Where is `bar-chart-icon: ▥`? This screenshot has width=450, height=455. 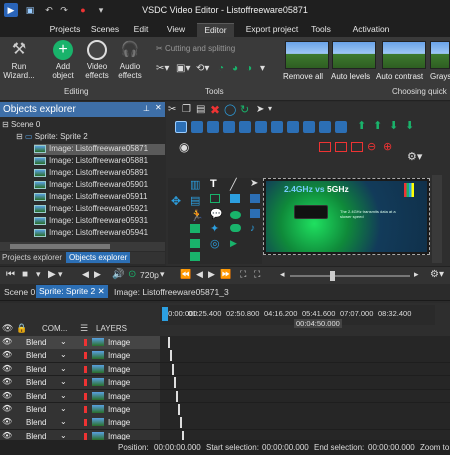 bar-chart-icon: ▥ is located at coordinates (195, 184).